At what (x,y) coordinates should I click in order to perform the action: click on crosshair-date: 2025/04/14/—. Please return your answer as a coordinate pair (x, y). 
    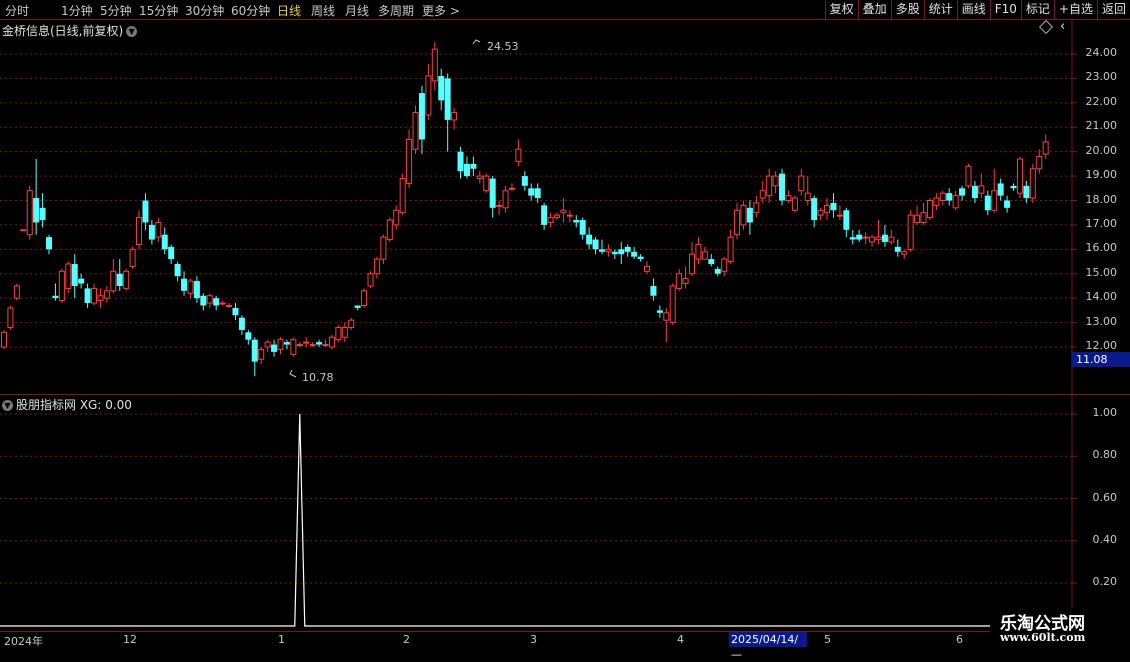
    Looking at the image, I should click on (768, 646).